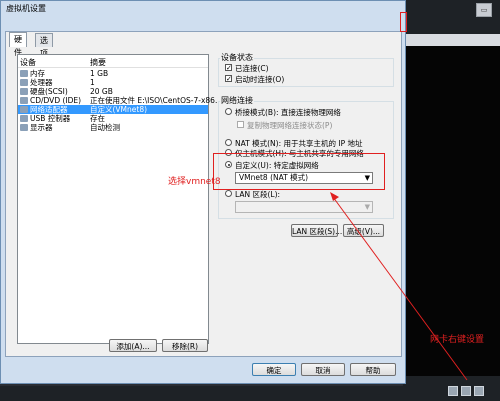 The width and height of the screenshot is (500, 401). What do you see at coordinates (228, 68) in the screenshot?
I see `connected-checkbox: ✓` at bounding box center [228, 68].